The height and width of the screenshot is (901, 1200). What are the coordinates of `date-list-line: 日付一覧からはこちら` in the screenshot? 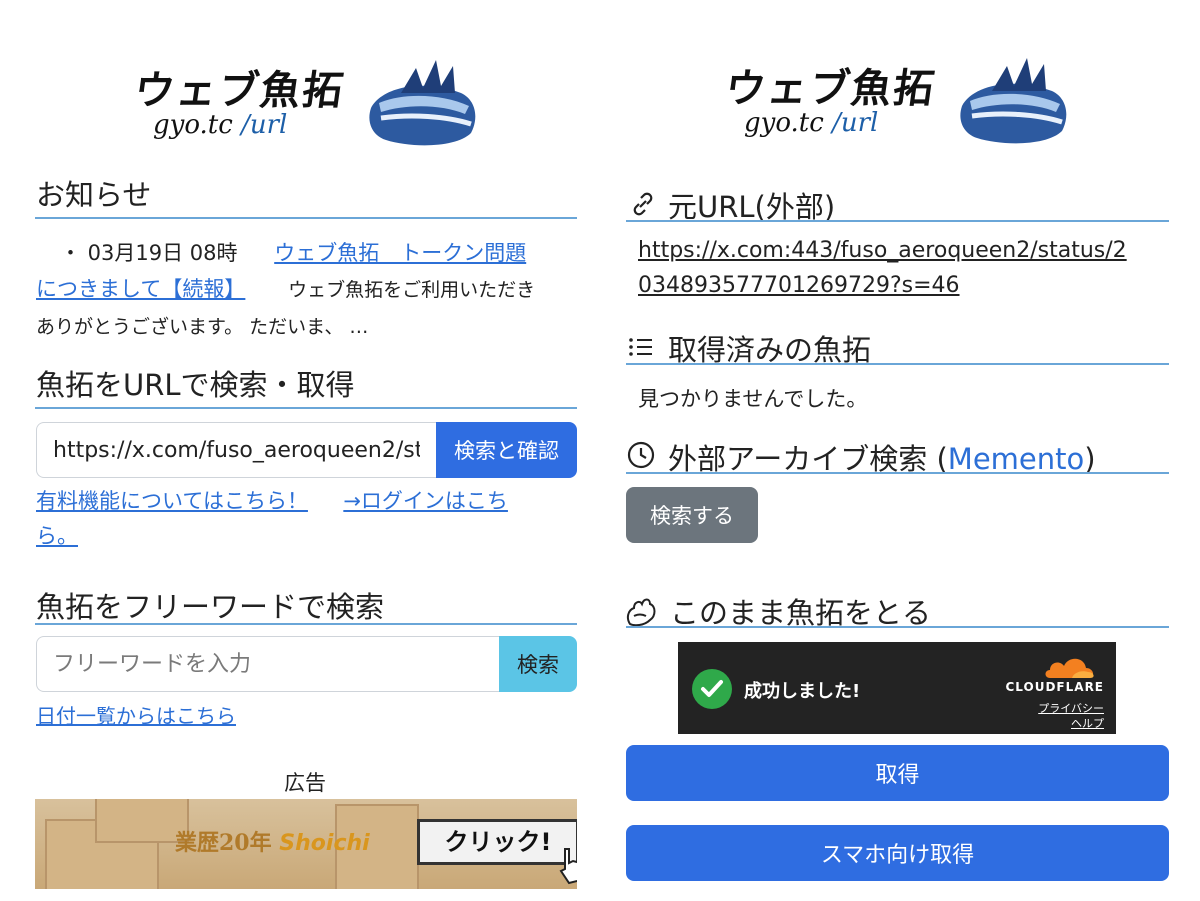 It's located at (136, 714).